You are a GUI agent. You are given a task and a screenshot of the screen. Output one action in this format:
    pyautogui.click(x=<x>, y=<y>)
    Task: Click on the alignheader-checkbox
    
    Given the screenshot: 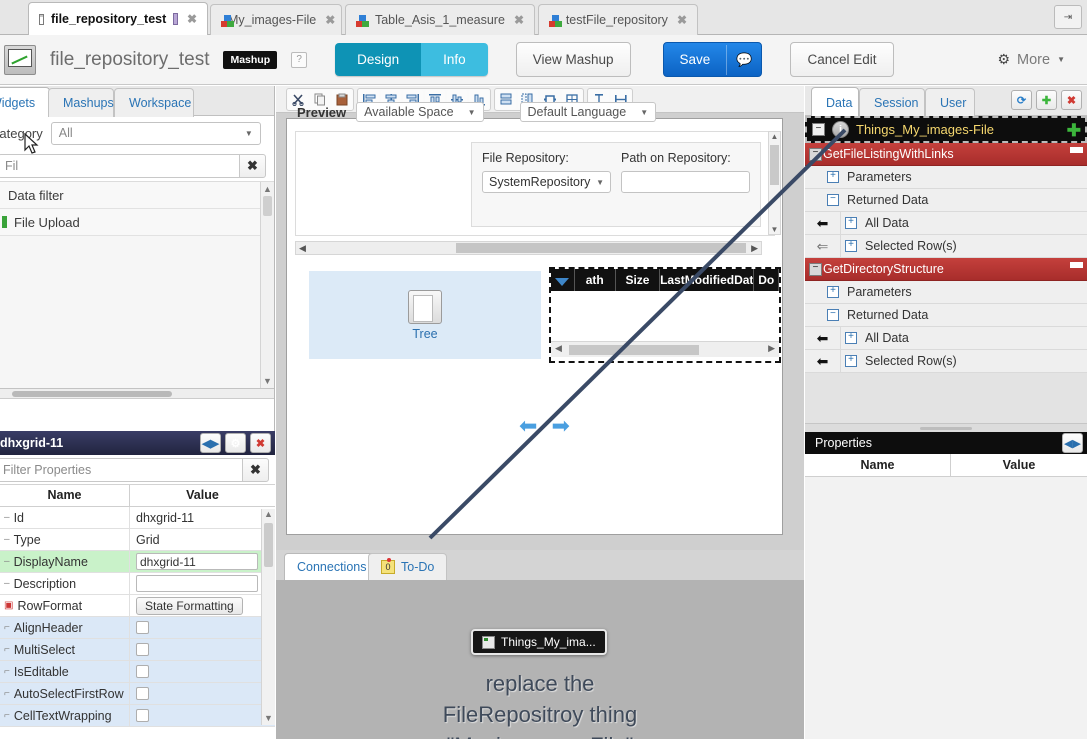 What is the action you would take?
    pyautogui.click(x=142, y=627)
    